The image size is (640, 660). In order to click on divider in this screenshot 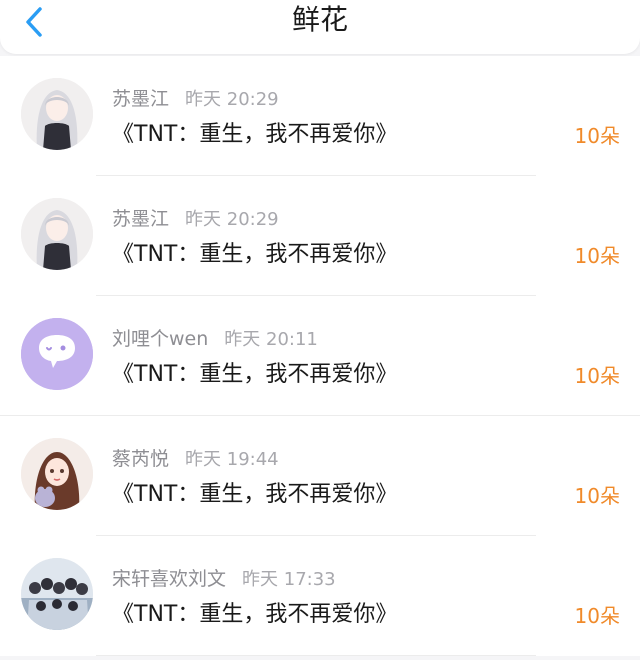, I will do `click(316, 655)`.